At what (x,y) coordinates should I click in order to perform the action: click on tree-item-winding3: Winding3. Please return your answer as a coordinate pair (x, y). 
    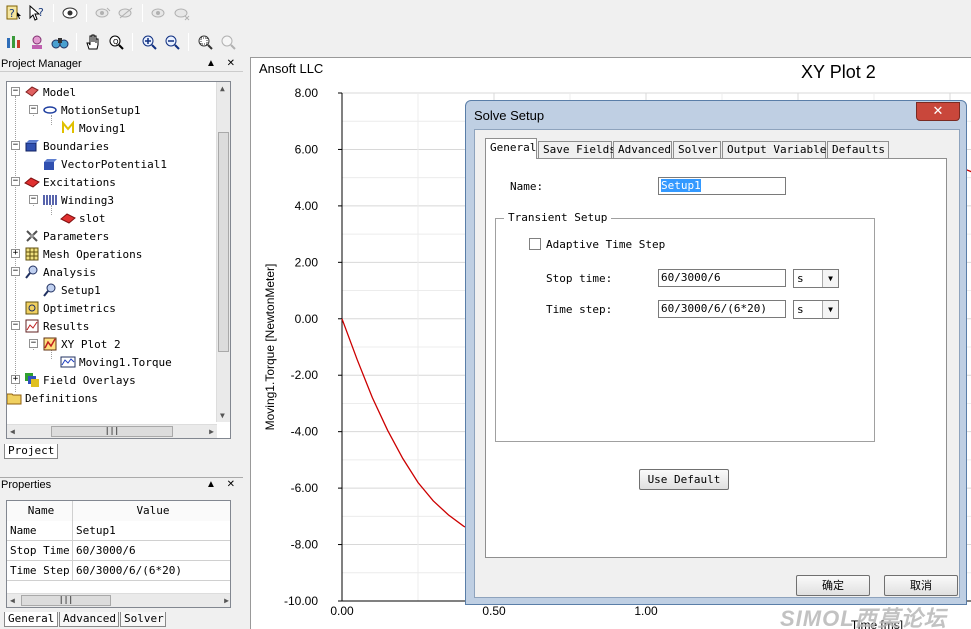
    Looking at the image, I should click on (78, 200).